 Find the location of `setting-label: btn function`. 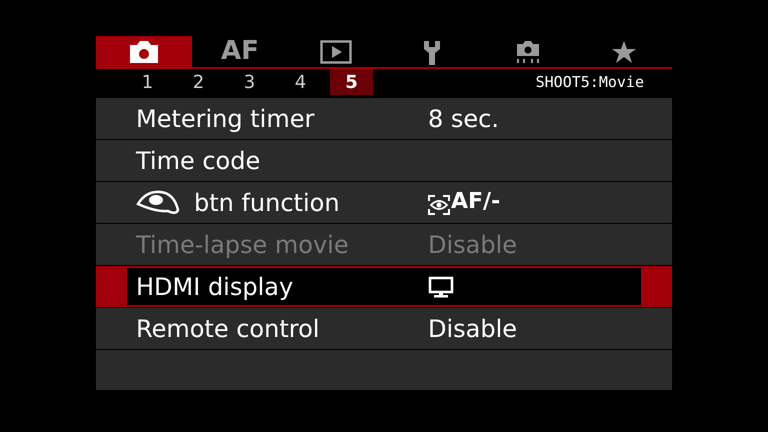

setting-label: btn function is located at coordinates (267, 203).